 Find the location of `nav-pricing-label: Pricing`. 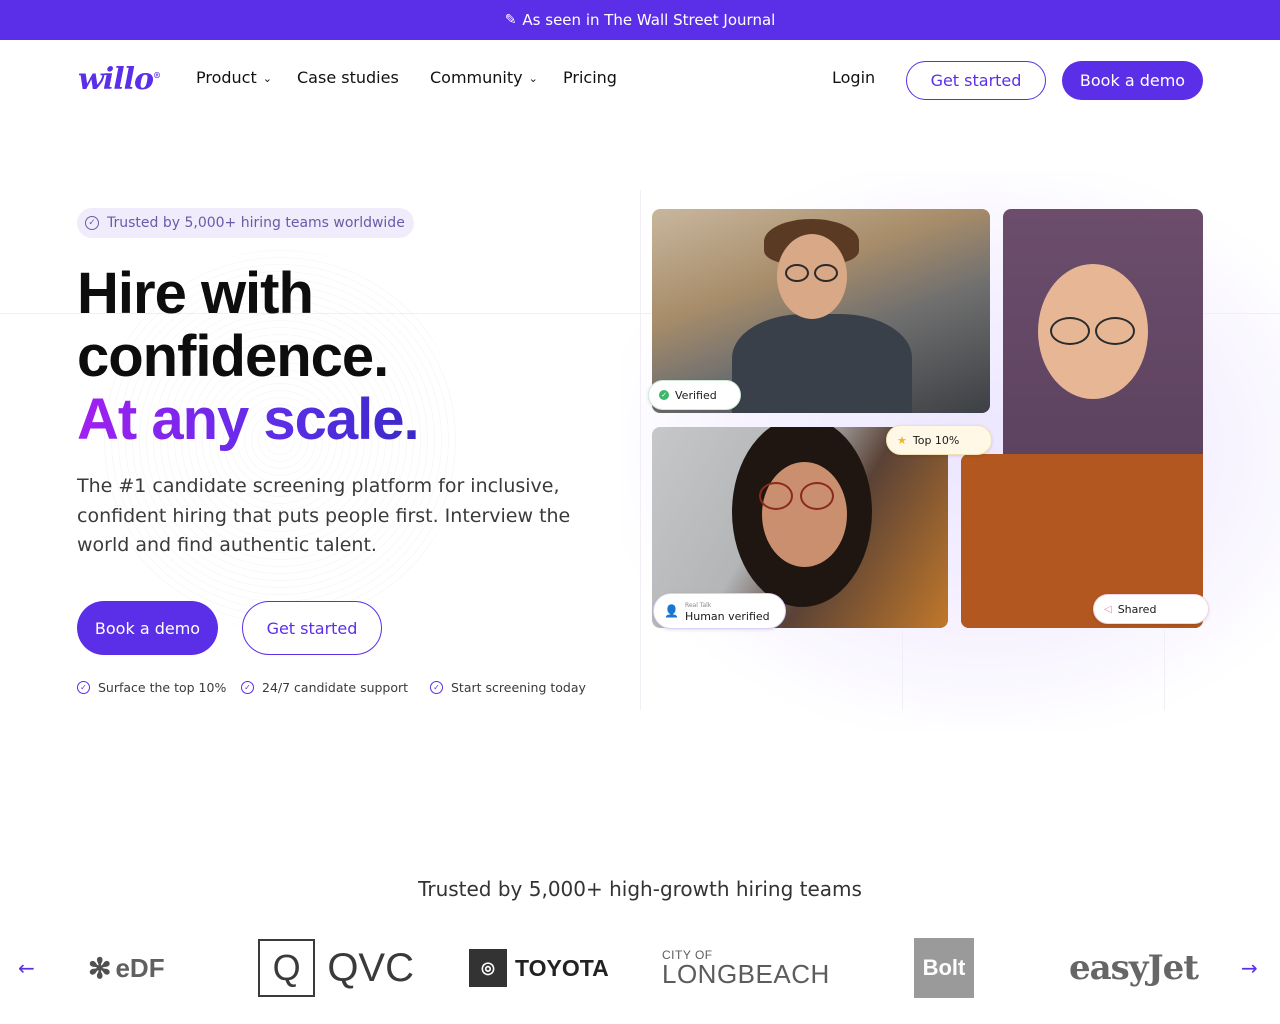

nav-pricing-label: Pricing is located at coordinates (590, 77).